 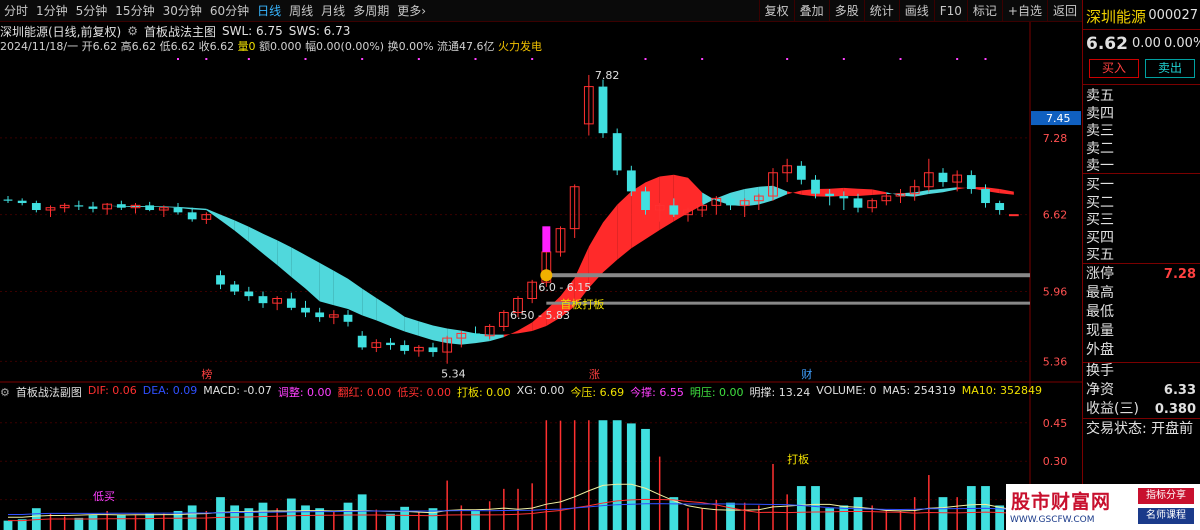 I want to click on indicator-name: 首板战法主图, so click(x=180, y=31).